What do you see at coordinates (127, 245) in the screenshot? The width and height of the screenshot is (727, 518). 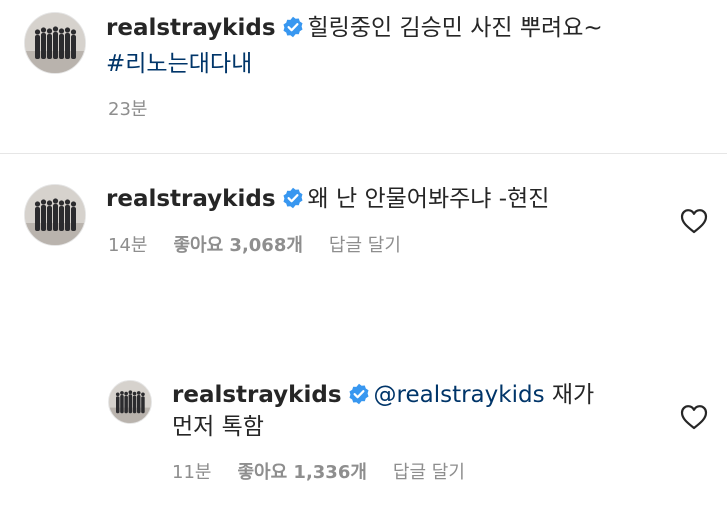 I see `comment-time: 14분` at bounding box center [127, 245].